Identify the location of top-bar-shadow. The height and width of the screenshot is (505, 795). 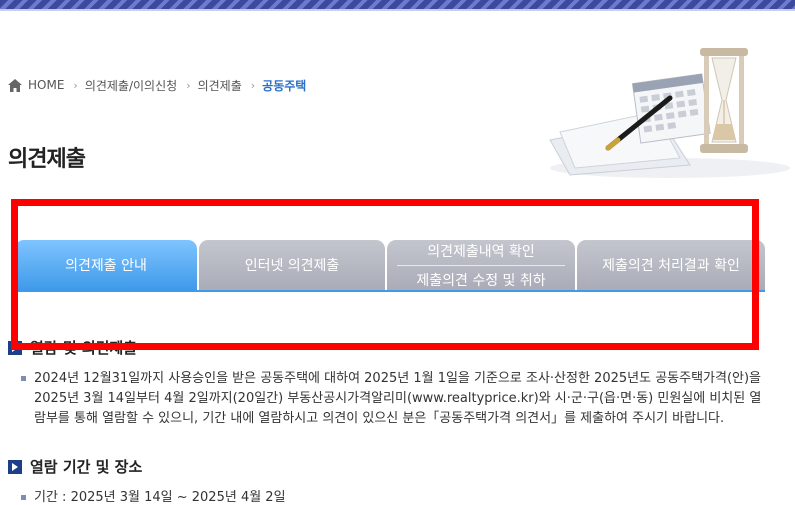
(397, 10).